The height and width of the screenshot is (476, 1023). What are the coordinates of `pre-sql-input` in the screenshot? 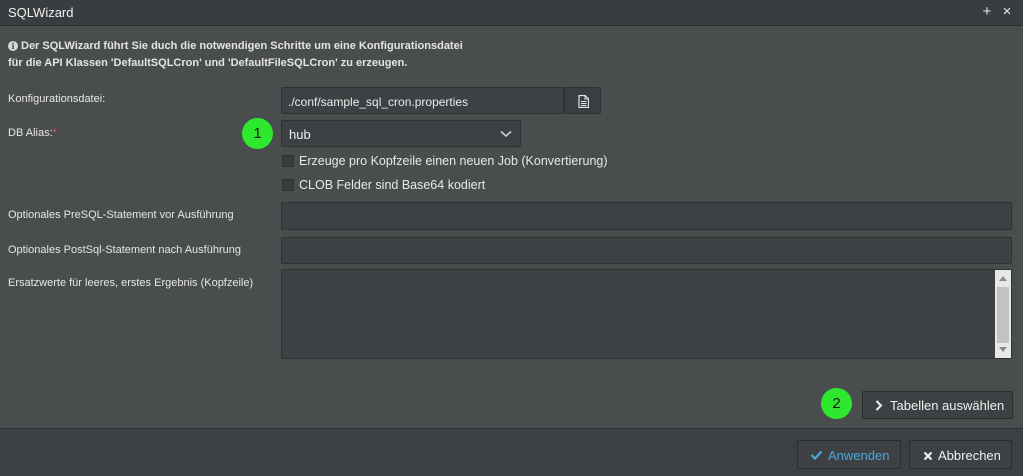 It's located at (646, 216).